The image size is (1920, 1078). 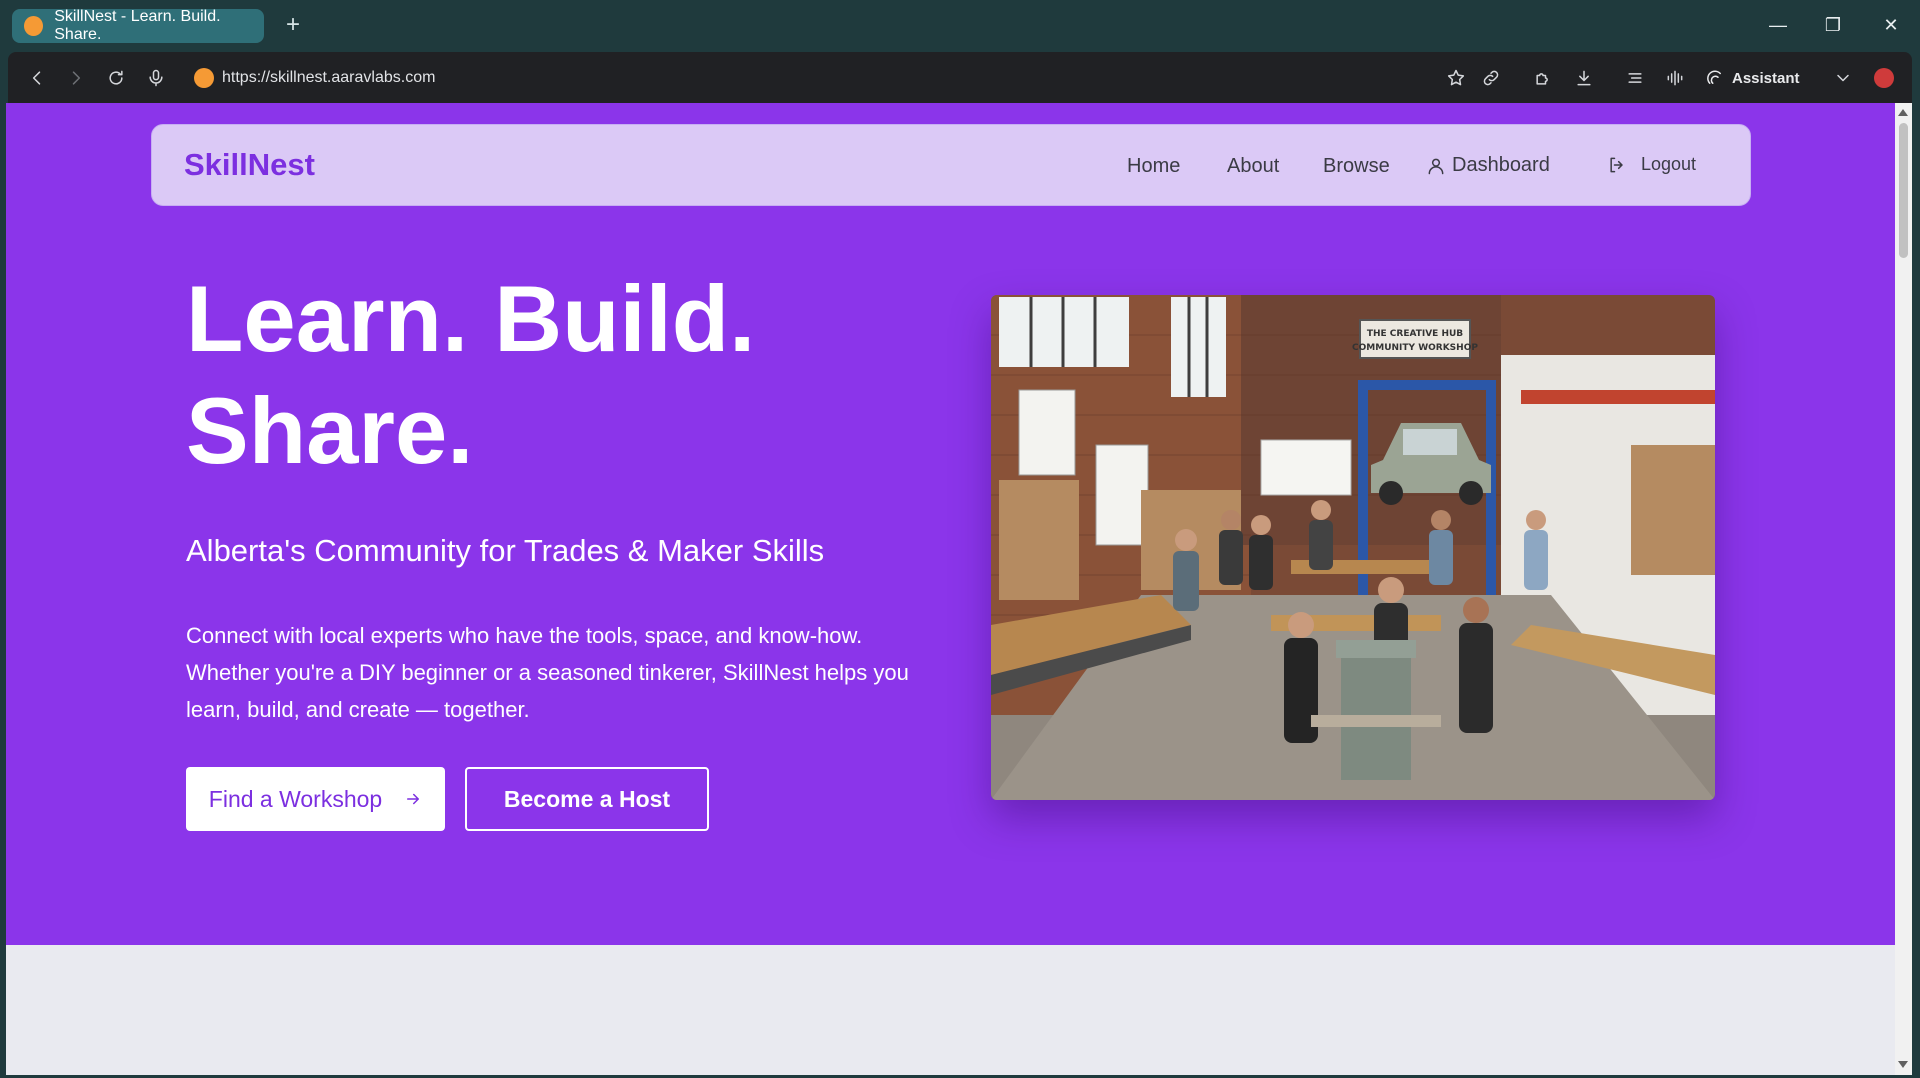 I want to click on assistant-label: Assistant, so click(x=1766, y=78).